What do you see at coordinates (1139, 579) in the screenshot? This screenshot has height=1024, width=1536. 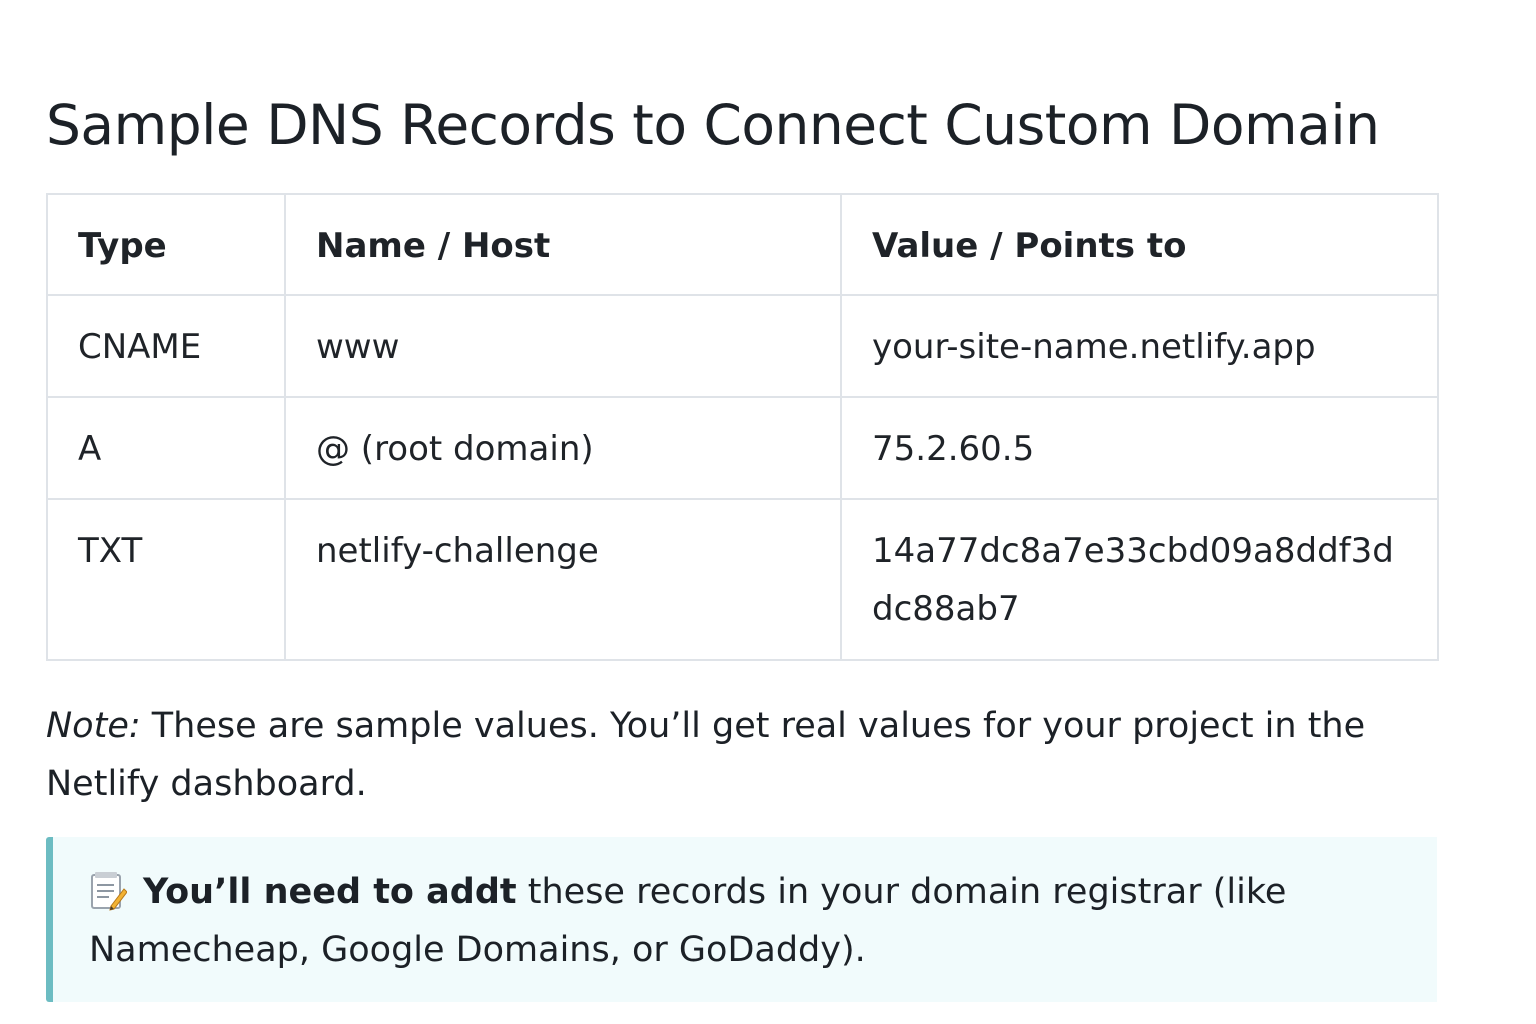 I see `record-value-cell: 14a77dc8a7e33cbd09a8ddf3ddc88ab7` at bounding box center [1139, 579].